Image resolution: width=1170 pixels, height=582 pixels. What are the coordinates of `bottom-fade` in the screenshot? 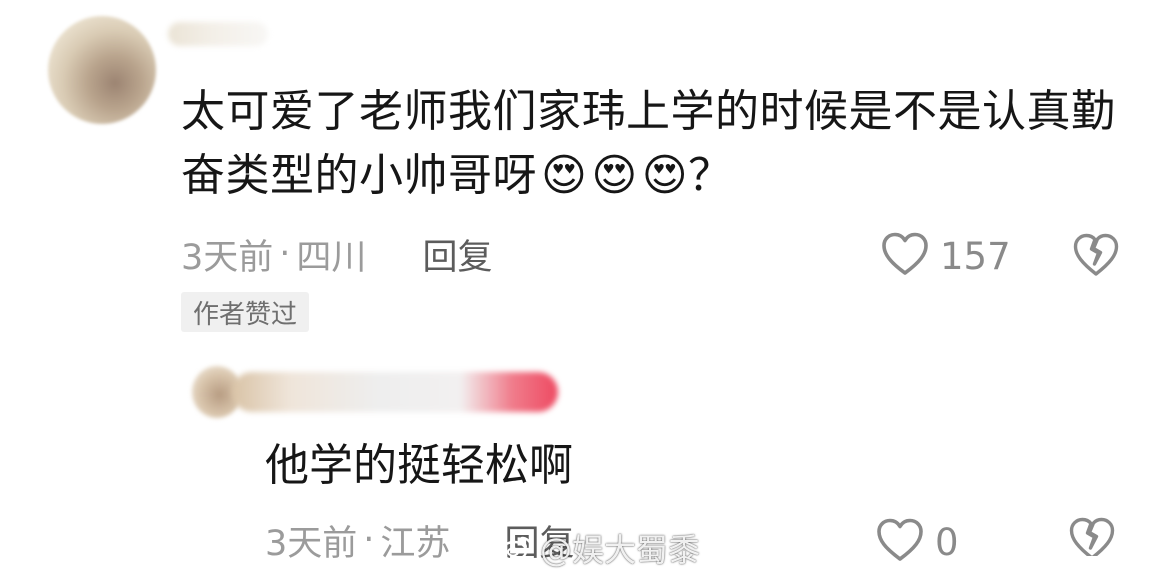 It's located at (1055, 569).